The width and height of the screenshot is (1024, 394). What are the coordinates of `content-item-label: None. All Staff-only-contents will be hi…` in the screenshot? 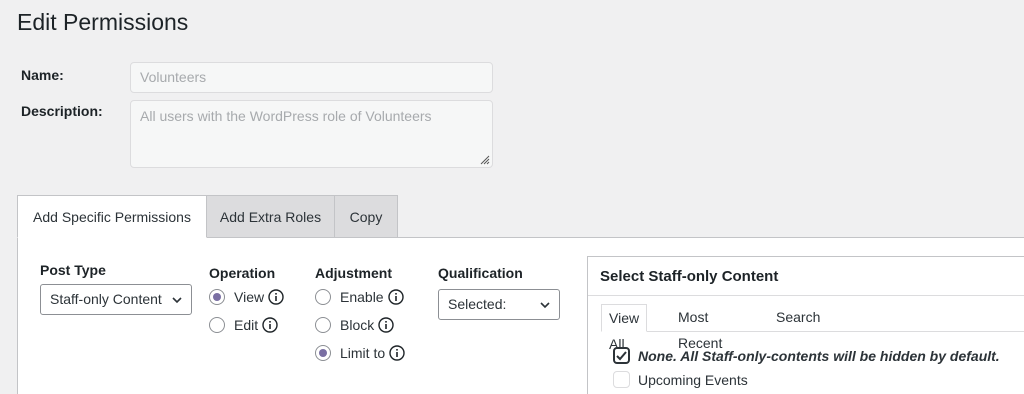 It's located at (819, 355).